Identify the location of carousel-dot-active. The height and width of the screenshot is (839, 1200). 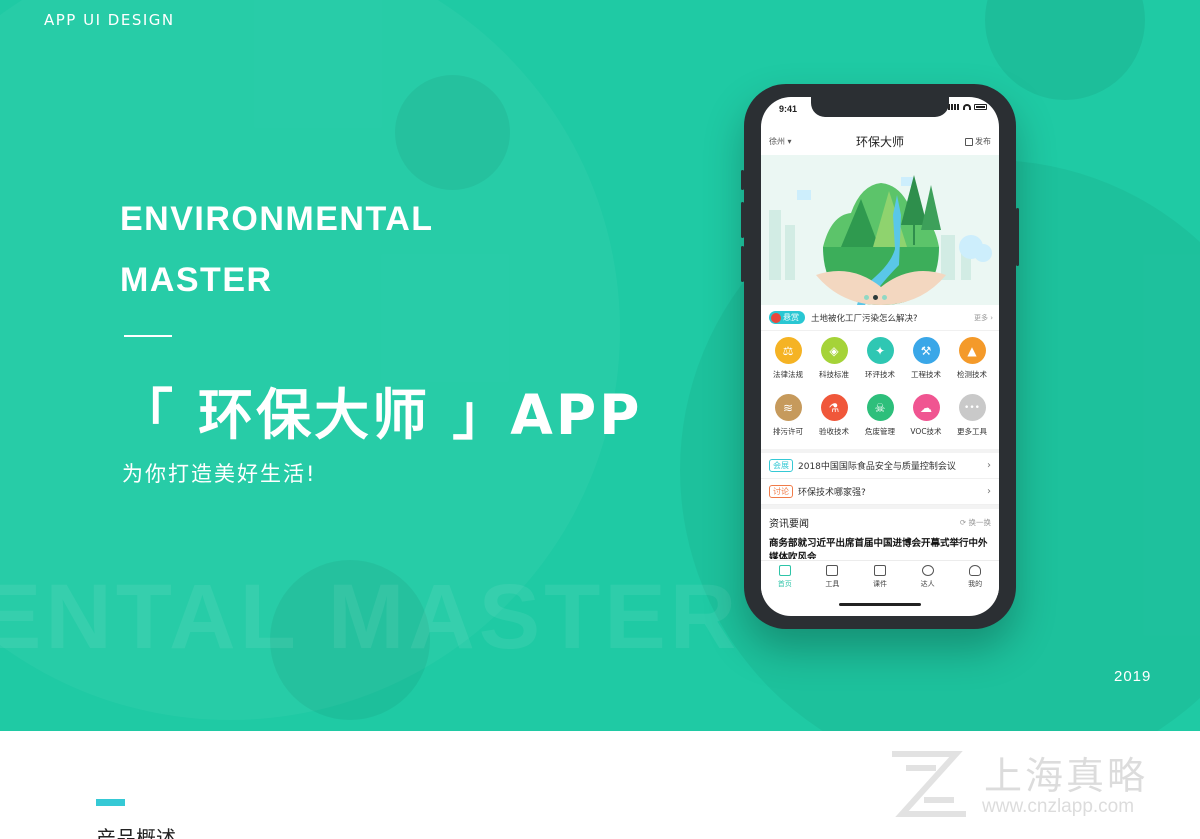
(875, 297).